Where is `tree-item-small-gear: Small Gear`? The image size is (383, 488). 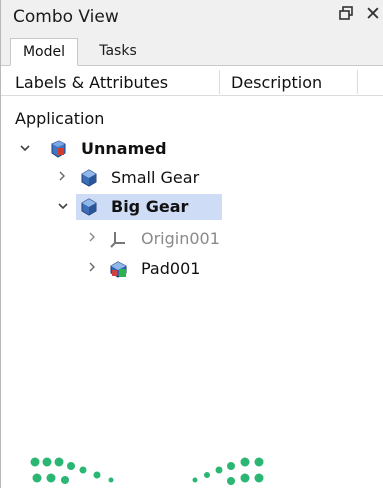
tree-item-small-gear: Small Gear is located at coordinates (192, 178).